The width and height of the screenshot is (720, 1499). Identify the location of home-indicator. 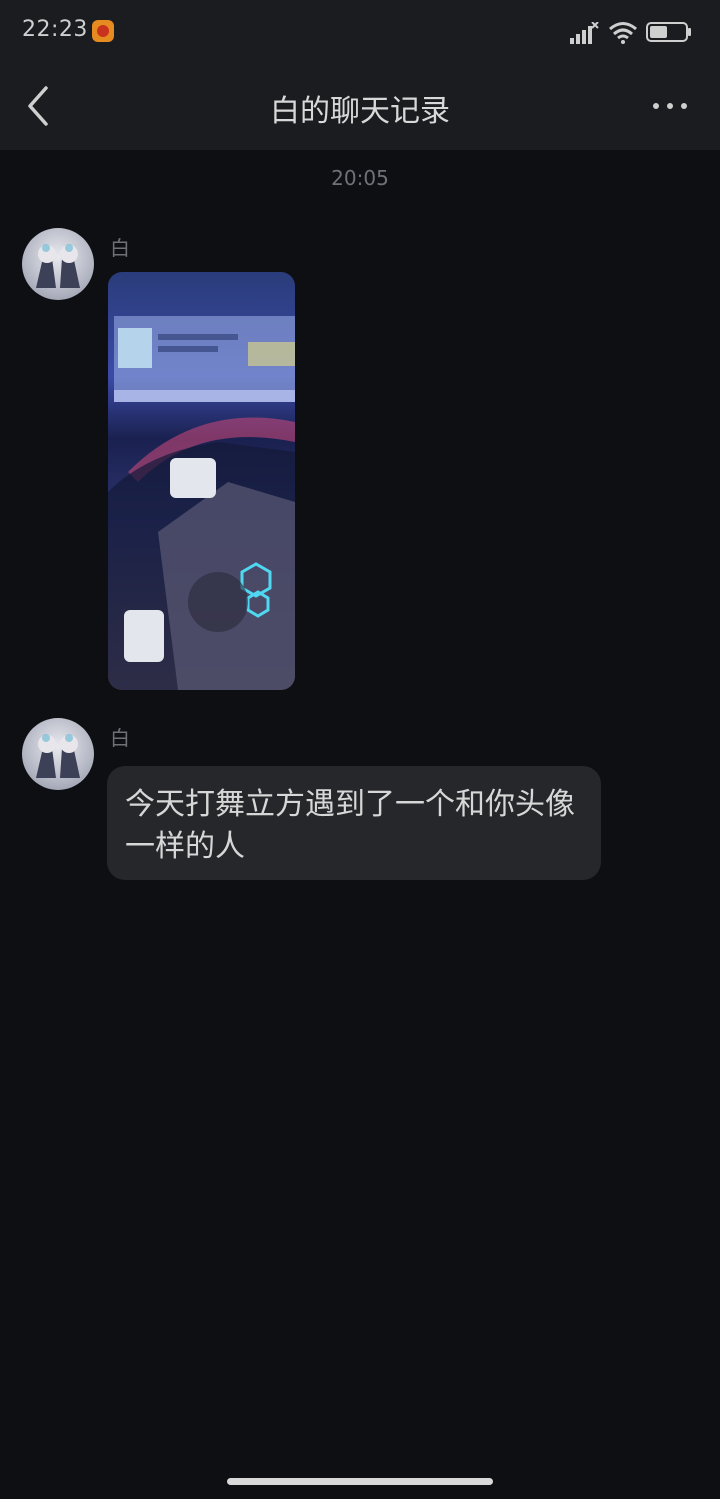
(360, 1481).